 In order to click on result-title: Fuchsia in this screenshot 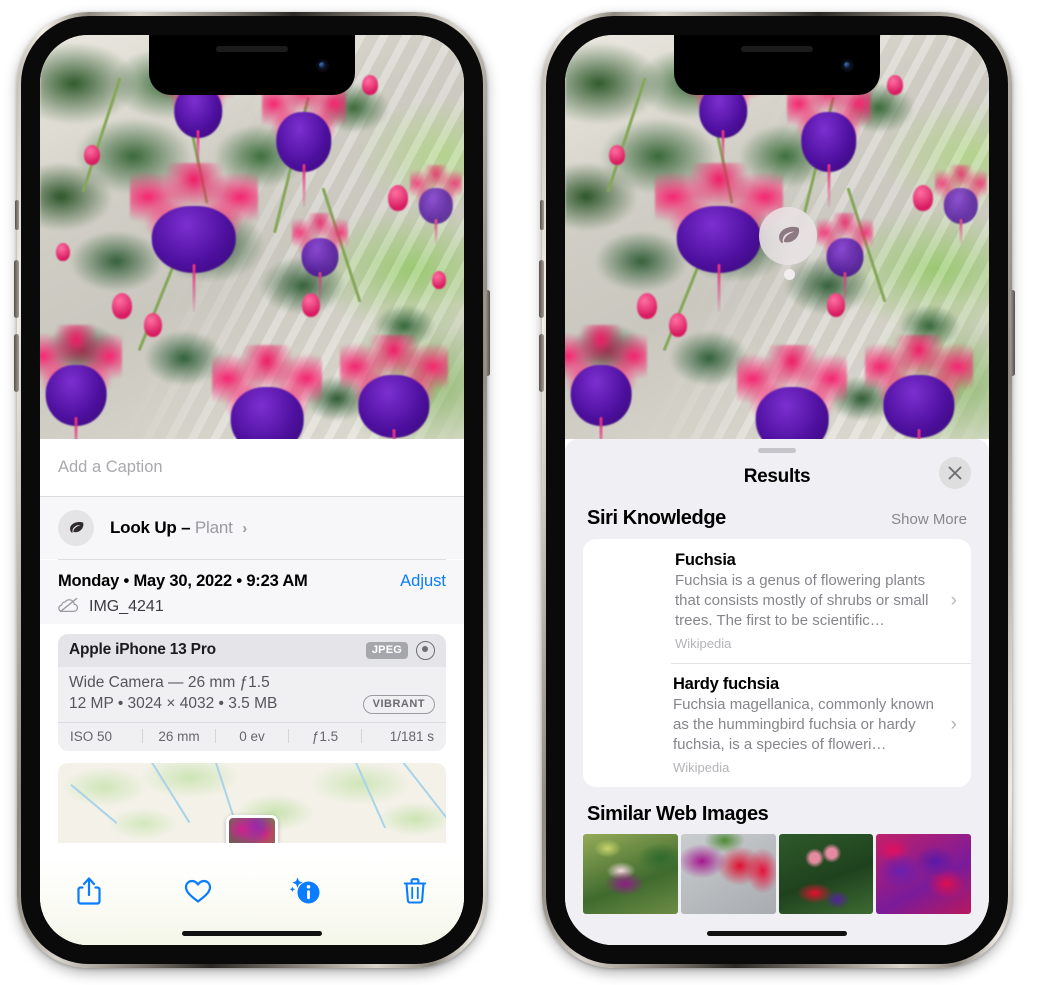, I will do `click(705, 560)`.